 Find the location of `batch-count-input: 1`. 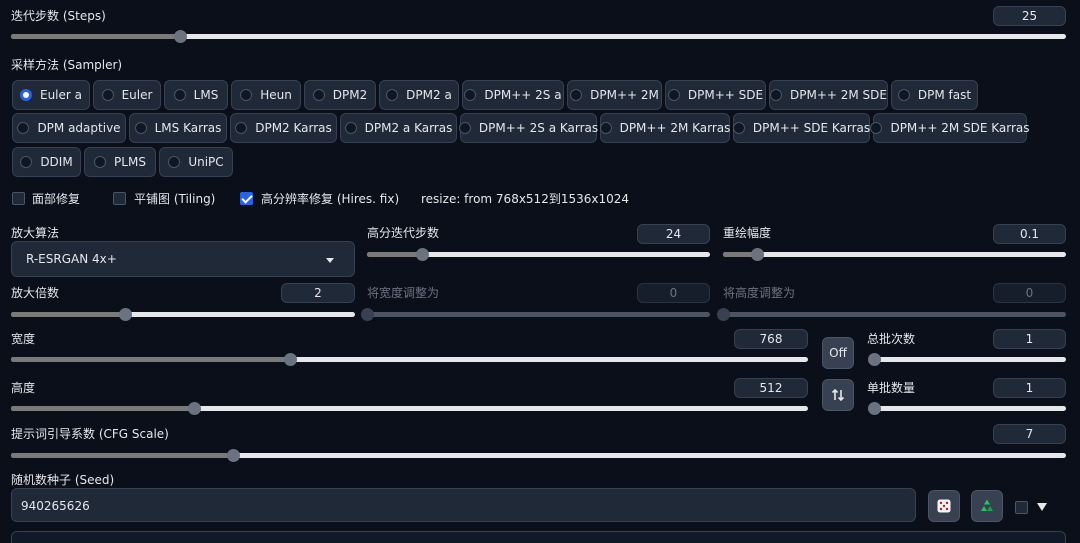

batch-count-input: 1 is located at coordinates (1029, 339).